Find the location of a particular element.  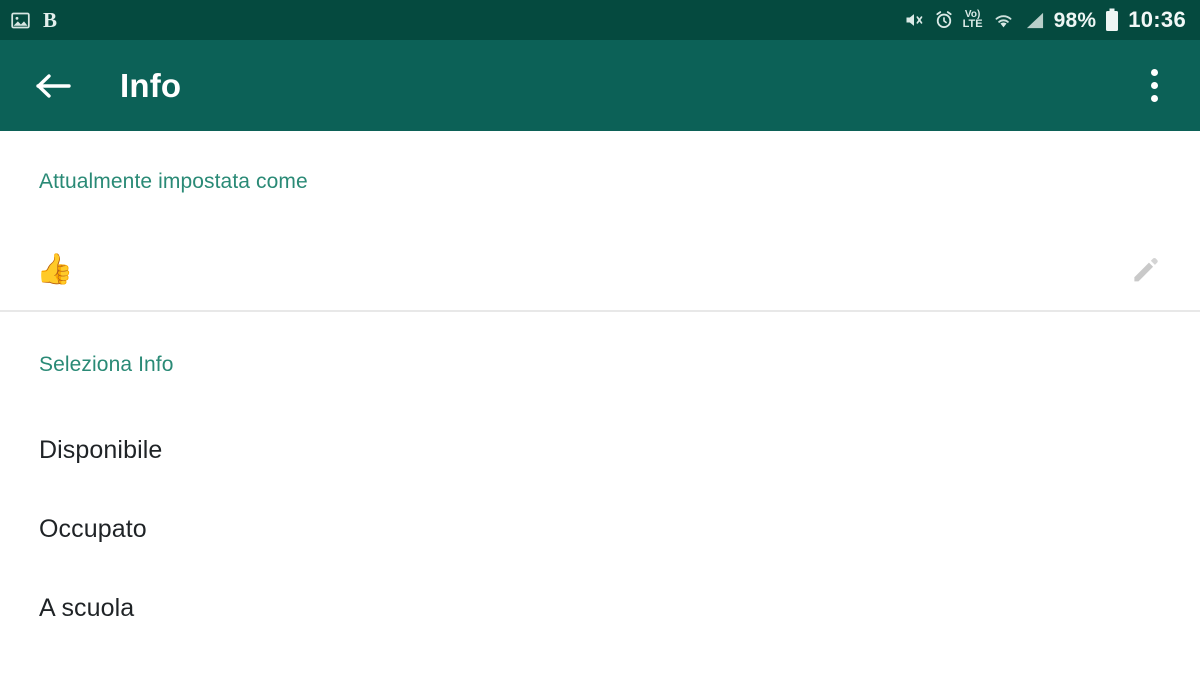

status-option-disponibile: Disponibile is located at coordinates (600, 450).